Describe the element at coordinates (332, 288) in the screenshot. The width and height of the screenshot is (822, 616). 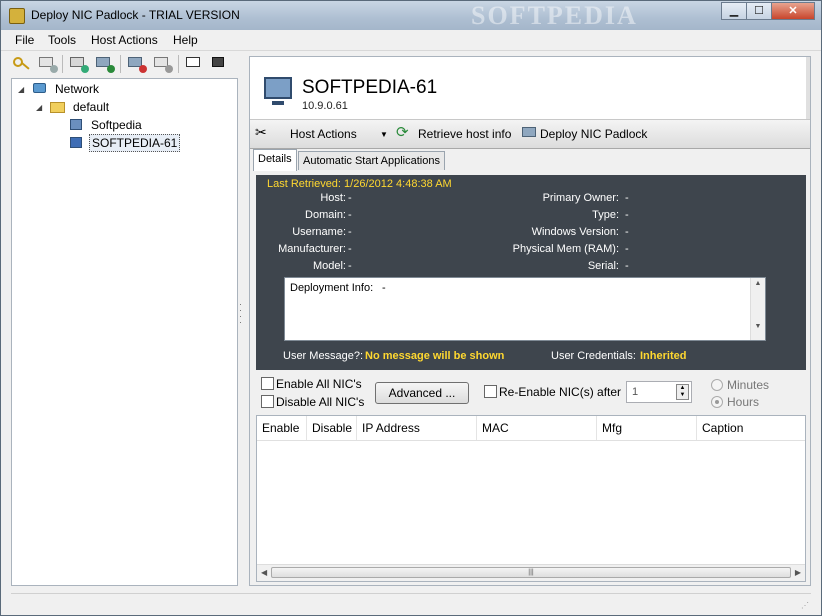
I see `deployment-info-label: Deployment Info:` at that location.